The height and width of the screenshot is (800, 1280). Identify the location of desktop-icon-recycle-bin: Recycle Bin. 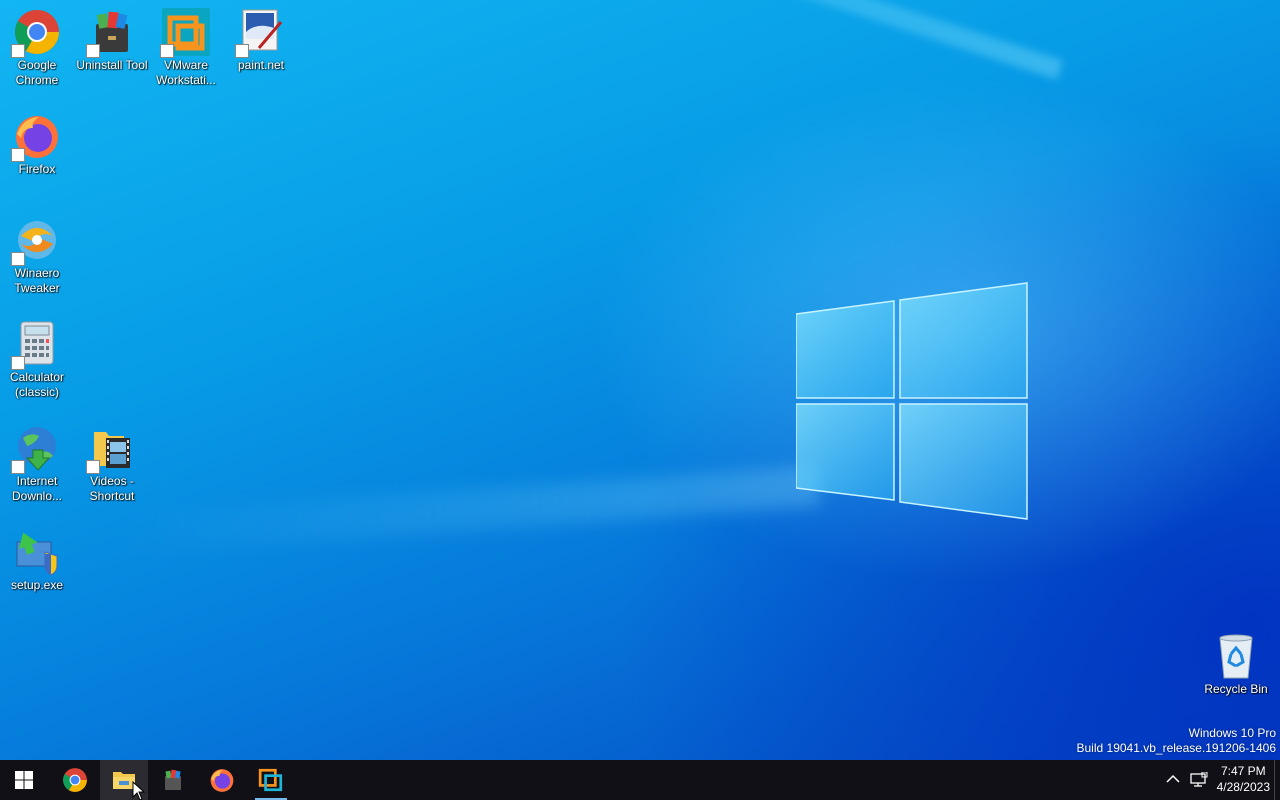
(1236, 664).